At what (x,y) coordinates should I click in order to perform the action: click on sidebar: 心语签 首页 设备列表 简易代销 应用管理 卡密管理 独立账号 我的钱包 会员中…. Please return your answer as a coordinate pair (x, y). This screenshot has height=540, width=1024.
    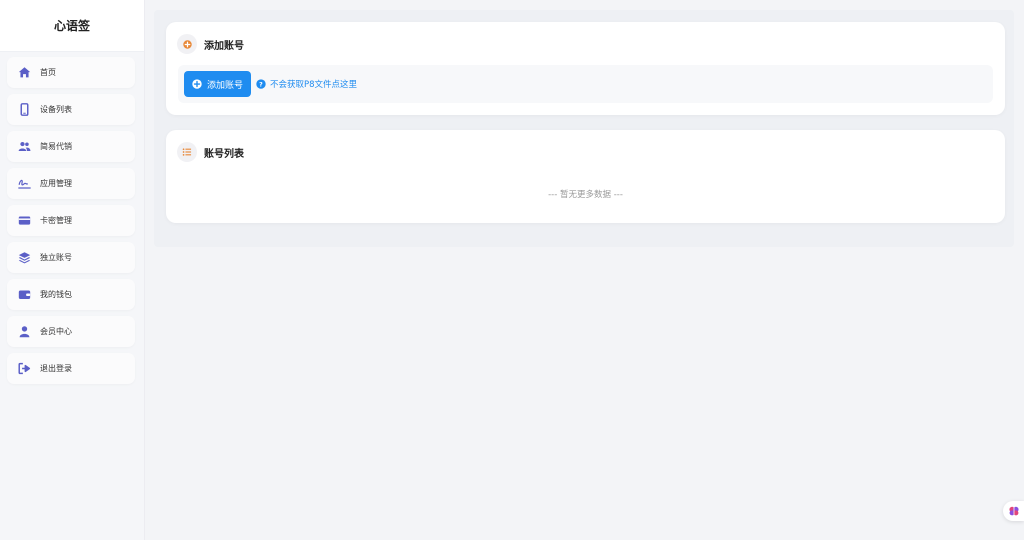
    Looking at the image, I should click on (72, 270).